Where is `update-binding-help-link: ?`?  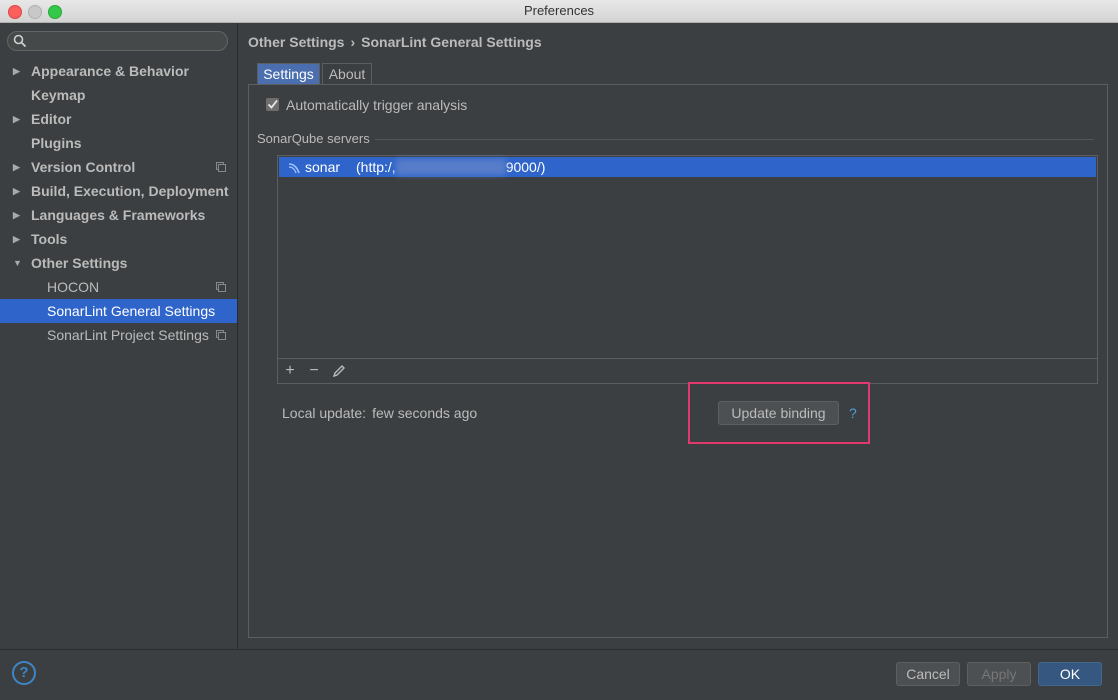 update-binding-help-link: ? is located at coordinates (853, 413).